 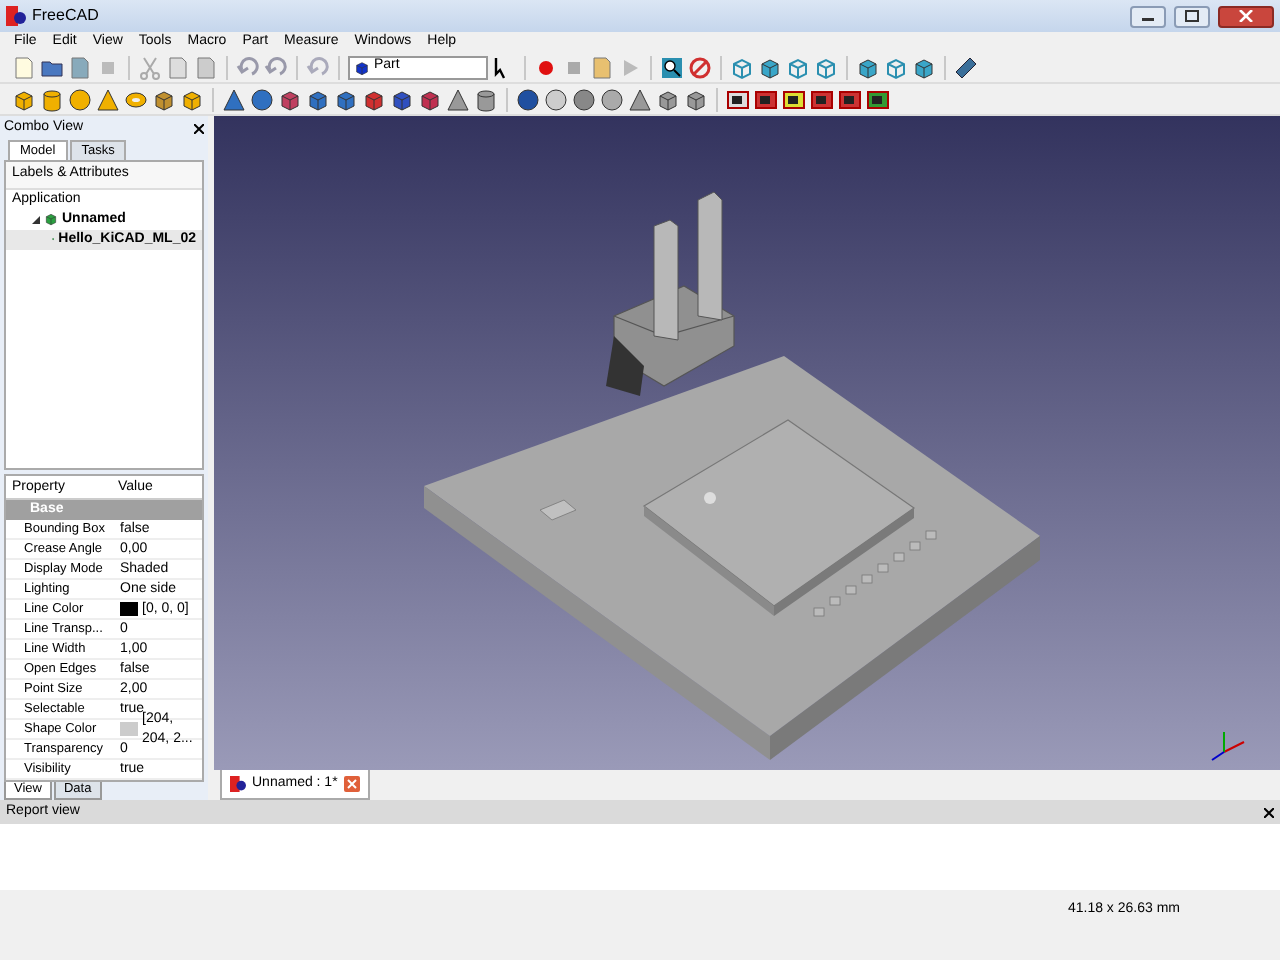 What do you see at coordinates (546, 67) in the screenshot?
I see `record-icon` at bounding box center [546, 67].